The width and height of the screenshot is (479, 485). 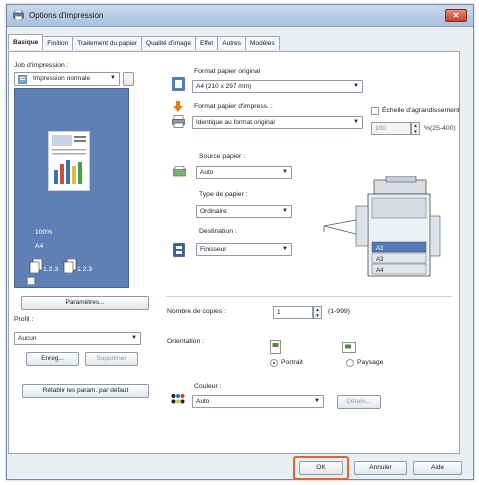 What do you see at coordinates (196, 311) in the screenshot?
I see `copies-label: Nombre de copies :` at bounding box center [196, 311].